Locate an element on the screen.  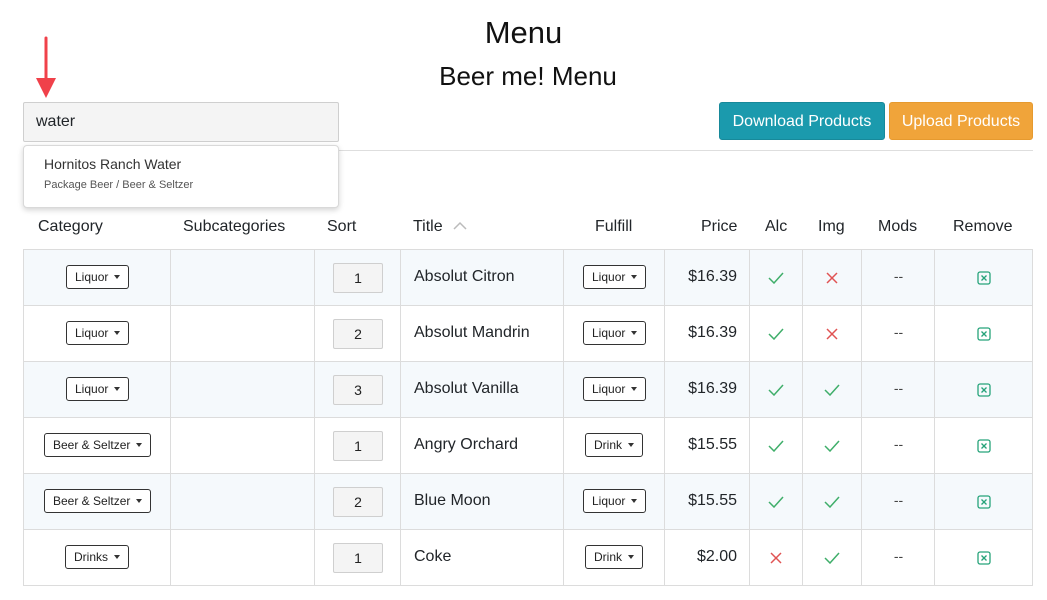
cross-icon is located at coordinates (776, 557).